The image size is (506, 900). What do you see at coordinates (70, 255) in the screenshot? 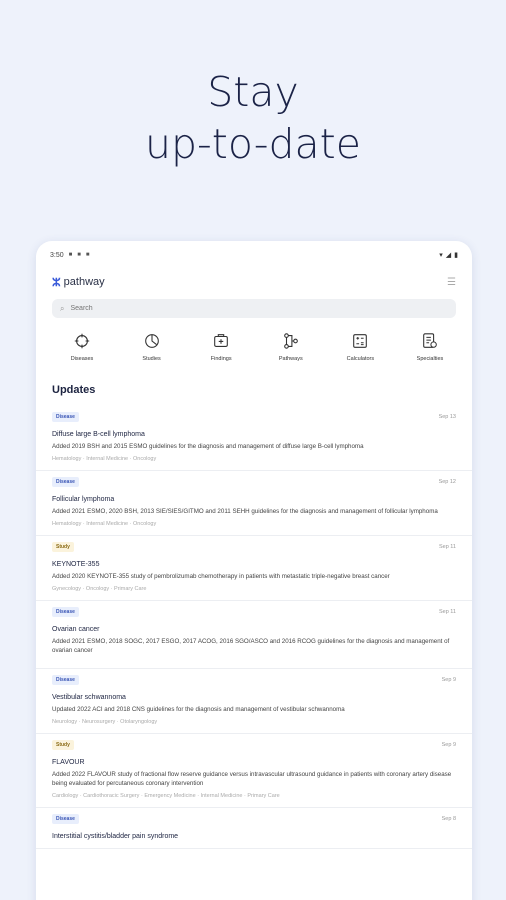
I see `notification-icon: ■` at bounding box center [70, 255].